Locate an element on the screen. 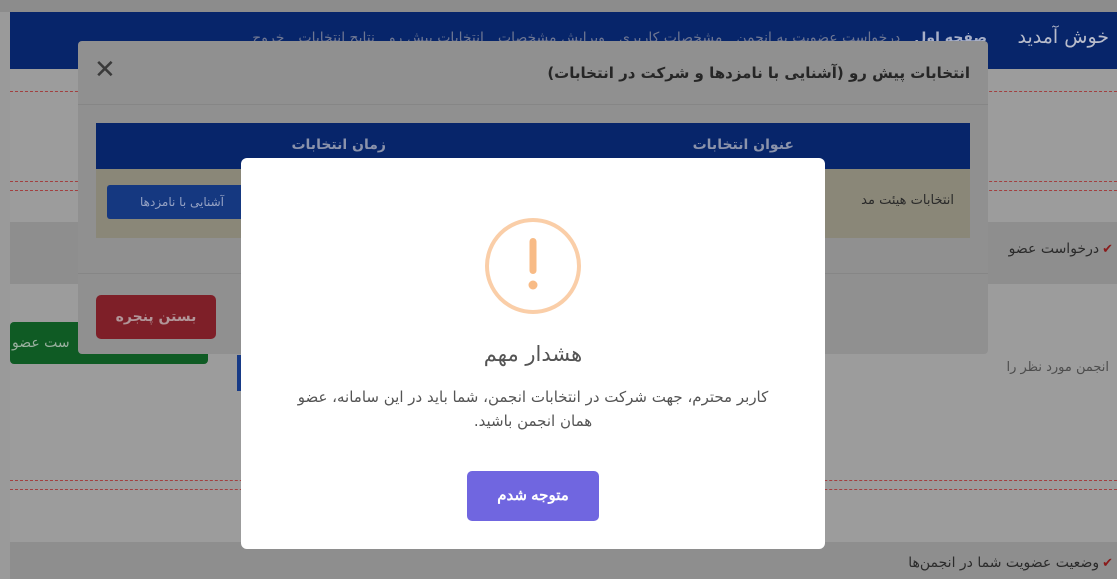 The image size is (1117, 579). close-icon: ✕ is located at coordinates (105, 70).